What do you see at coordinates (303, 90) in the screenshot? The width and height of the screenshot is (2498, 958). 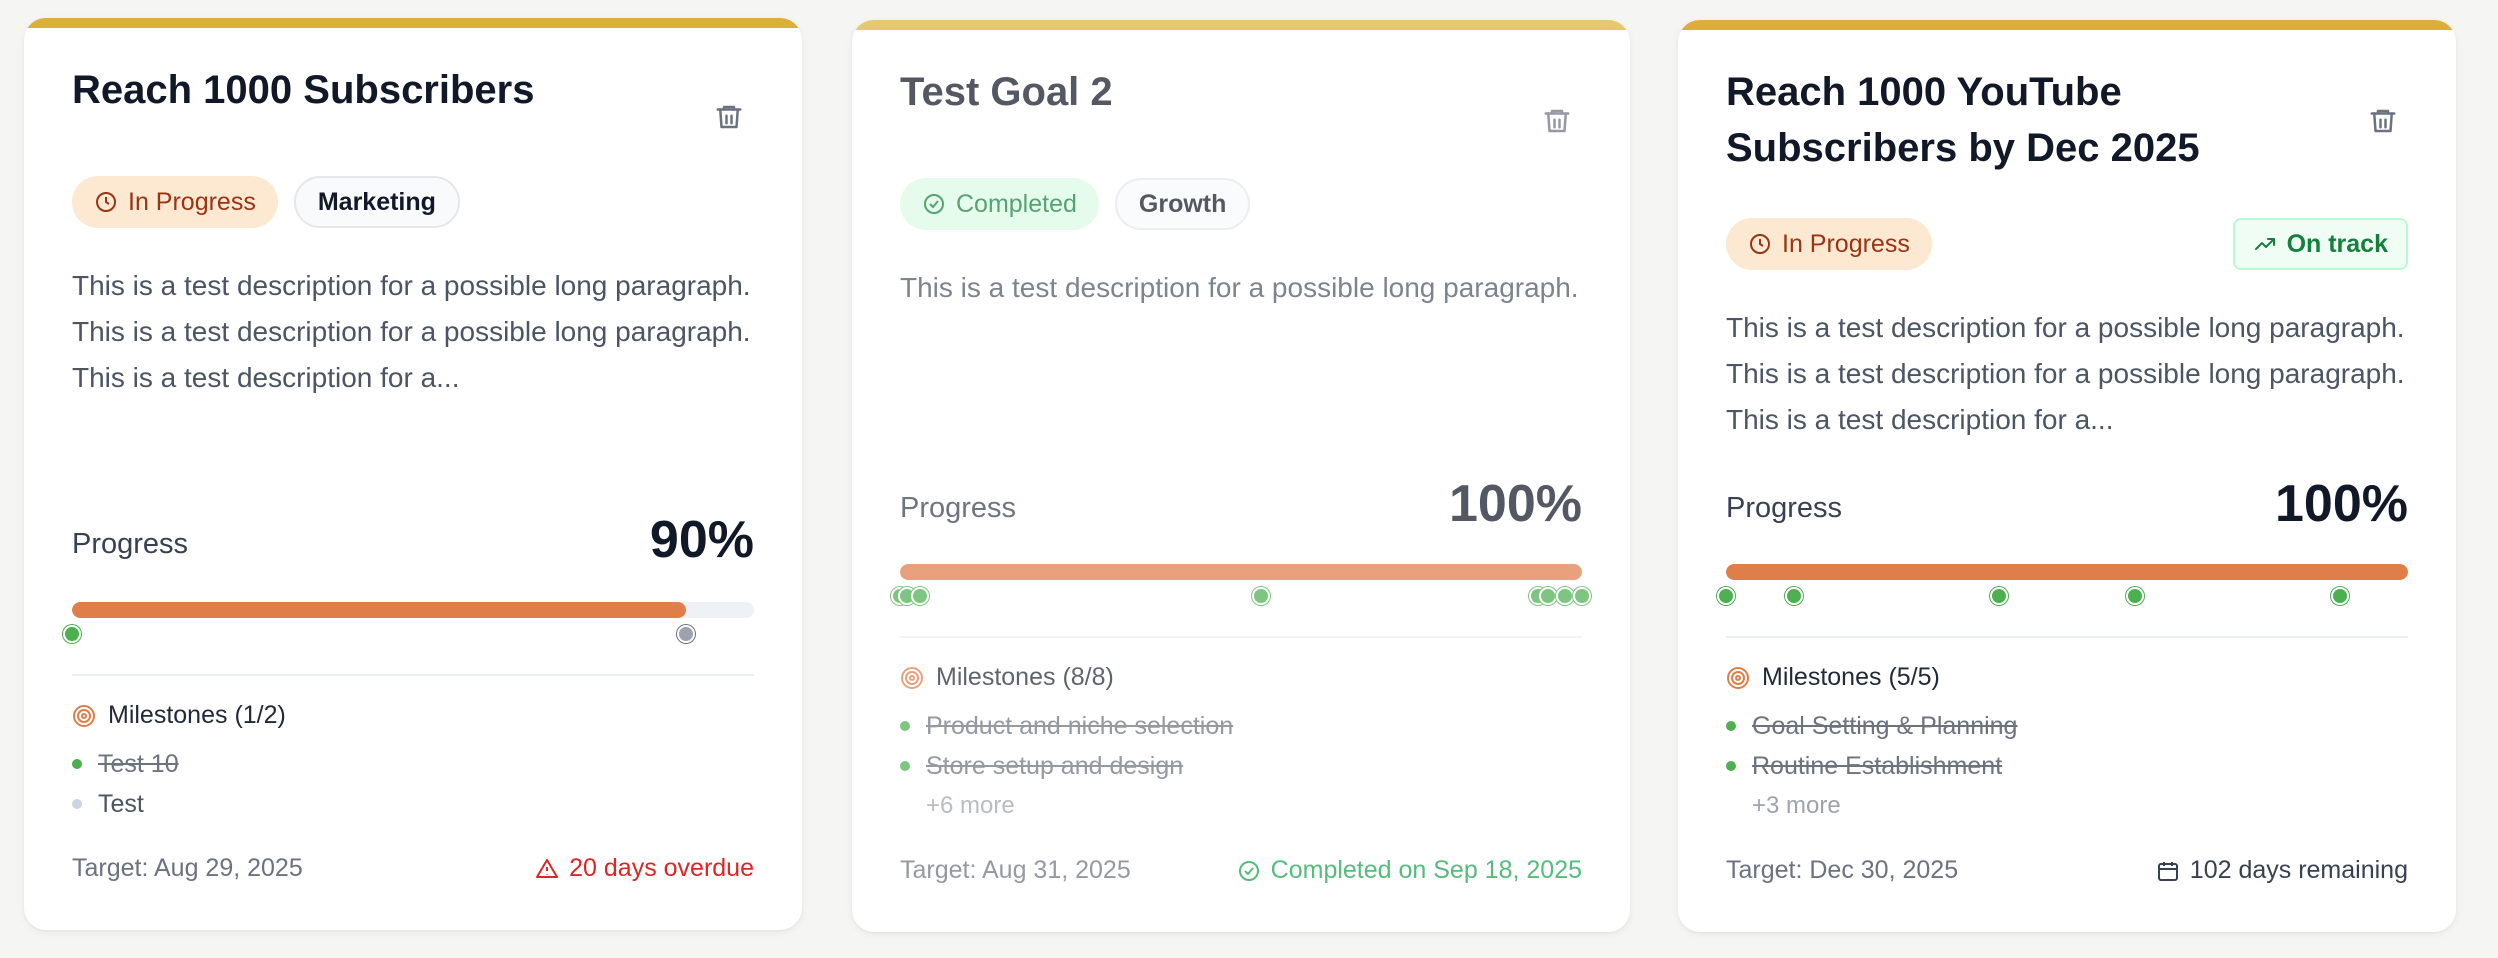 I see `goal-title: Reach 1000 Subscribers` at bounding box center [303, 90].